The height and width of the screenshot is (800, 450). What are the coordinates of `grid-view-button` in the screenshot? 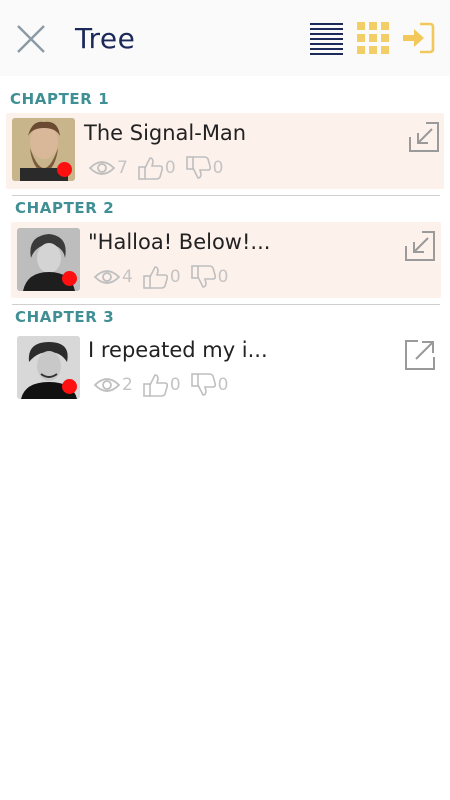 It's located at (373, 38).